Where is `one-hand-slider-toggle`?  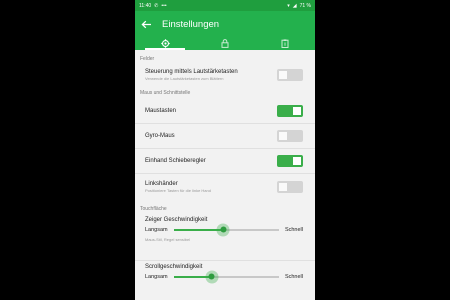 one-hand-slider-toggle is located at coordinates (290, 161).